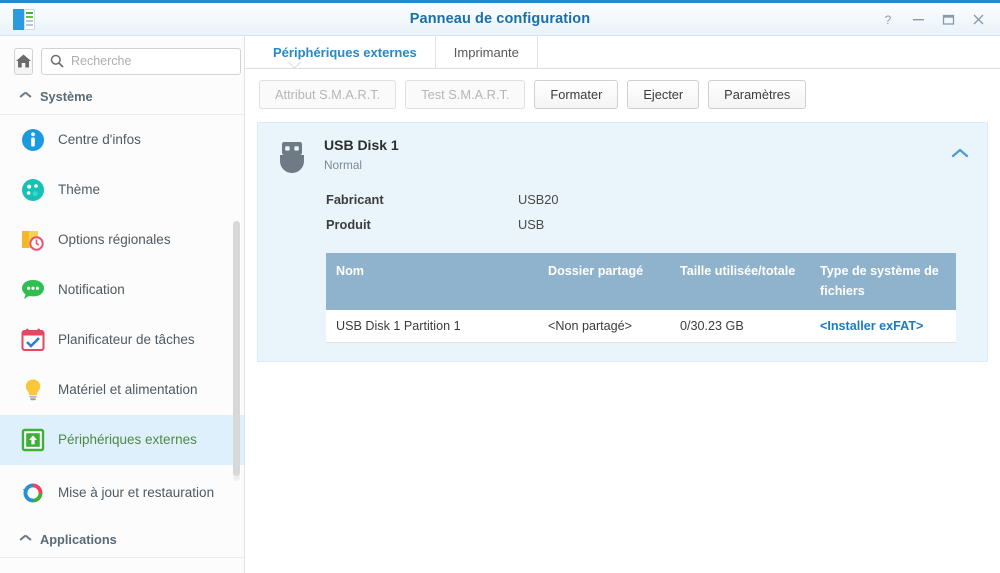  I want to click on sidebar-item-label: Planificateur de tâches, so click(126, 339).